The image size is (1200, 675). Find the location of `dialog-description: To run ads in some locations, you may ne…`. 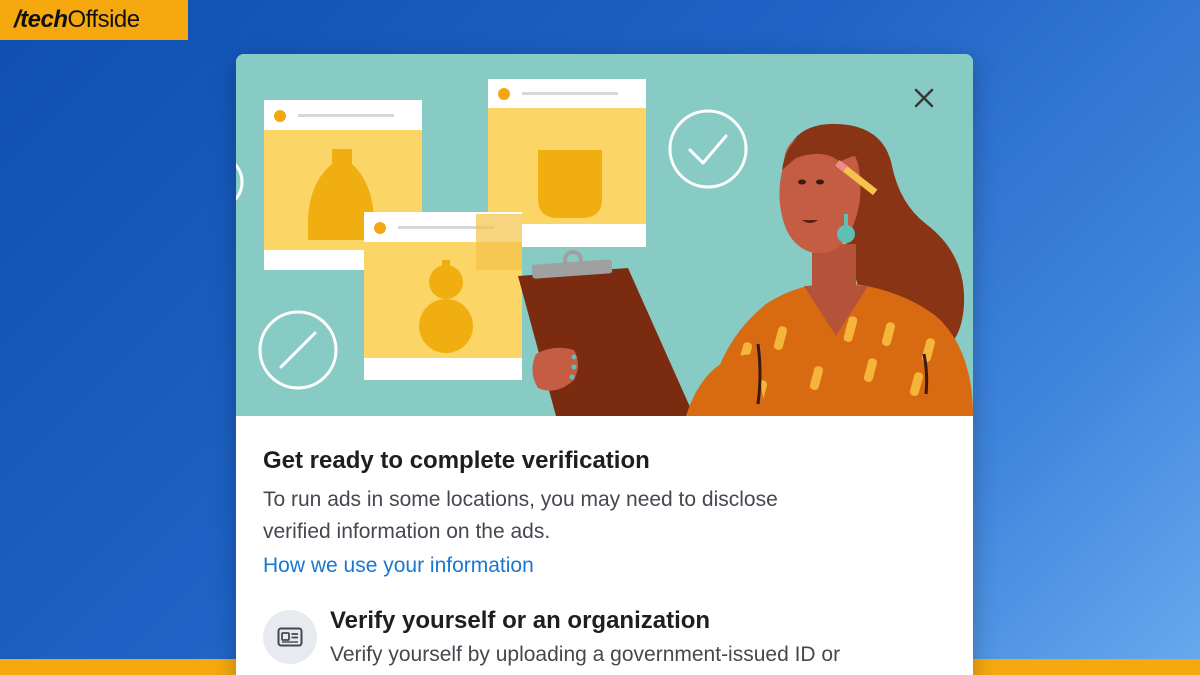

dialog-description: To run ads in some locations, you may ne… is located at coordinates (604, 516).